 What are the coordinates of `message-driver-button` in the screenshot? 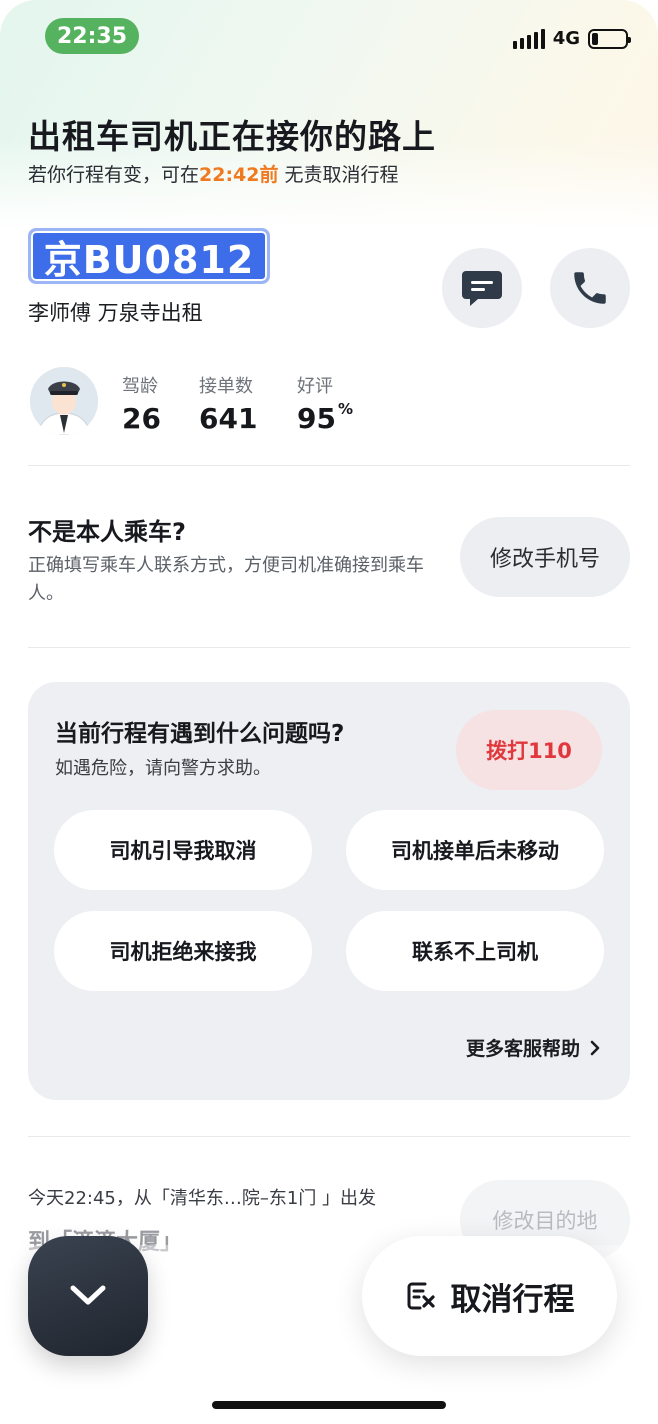 It's located at (482, 288).